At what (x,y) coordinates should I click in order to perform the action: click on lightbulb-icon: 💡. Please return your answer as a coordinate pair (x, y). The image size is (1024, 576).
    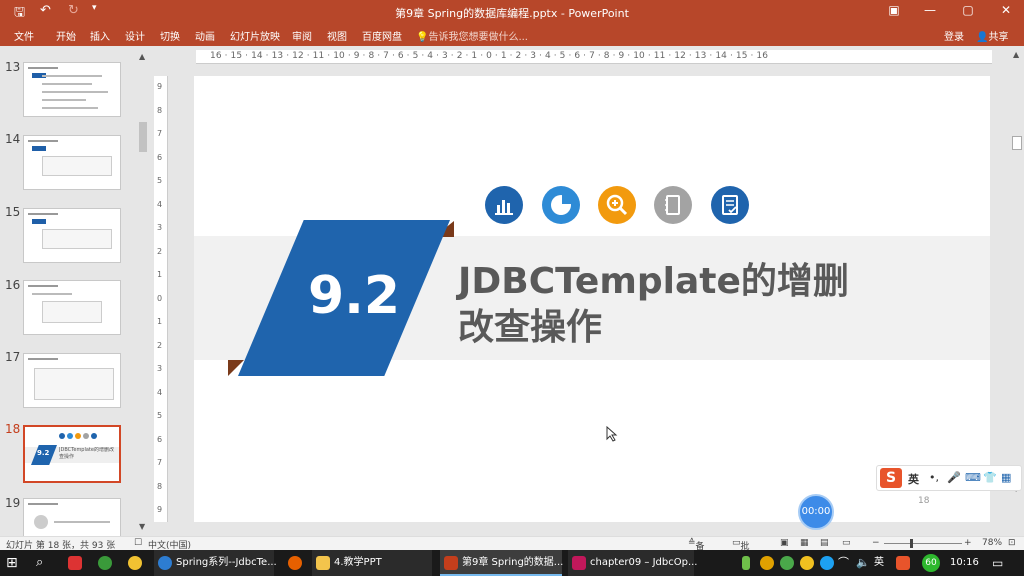
    Looking at the image, I should click on (422, 37).